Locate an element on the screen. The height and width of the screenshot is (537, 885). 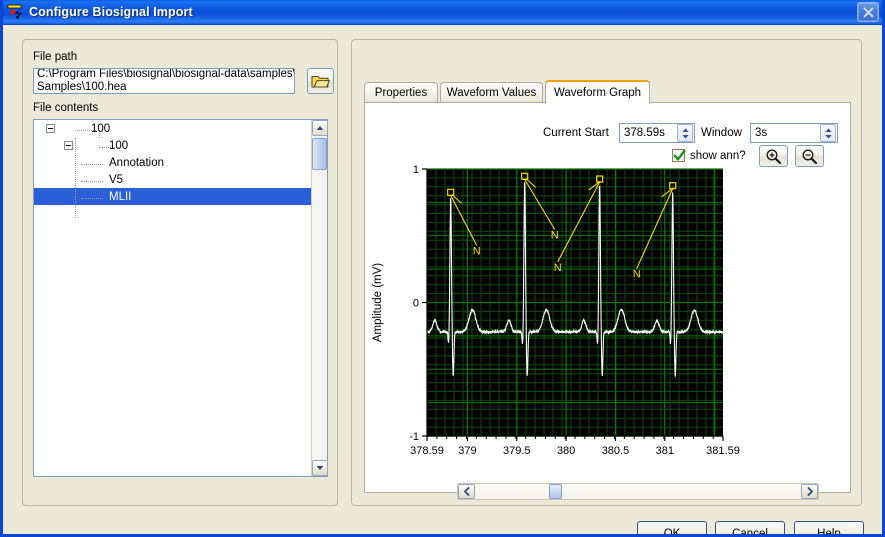
svg-text: 1 is located at coordinates (416, 170).